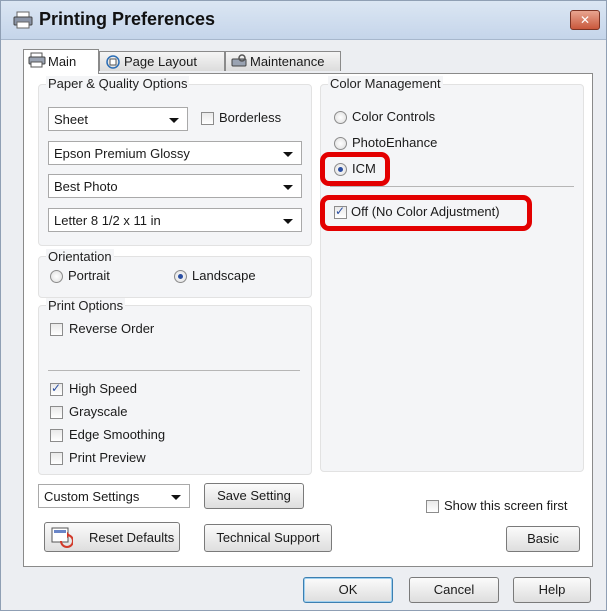  I want to click on grayscale-checkbox, so click(56, 412).